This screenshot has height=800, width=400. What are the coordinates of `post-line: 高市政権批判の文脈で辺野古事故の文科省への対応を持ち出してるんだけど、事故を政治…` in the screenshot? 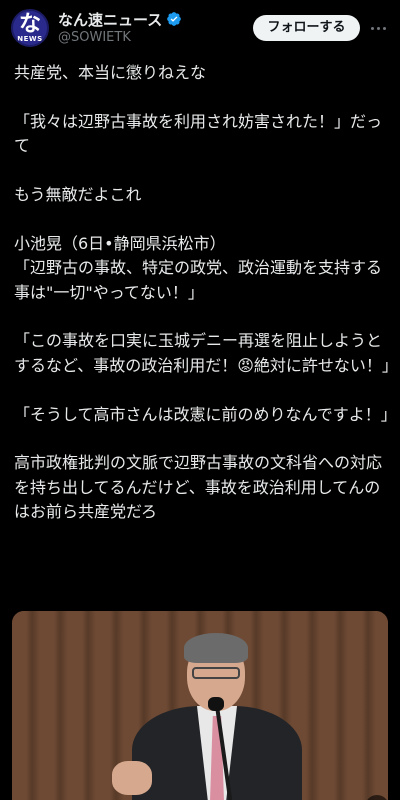 It's located at (198, 487).